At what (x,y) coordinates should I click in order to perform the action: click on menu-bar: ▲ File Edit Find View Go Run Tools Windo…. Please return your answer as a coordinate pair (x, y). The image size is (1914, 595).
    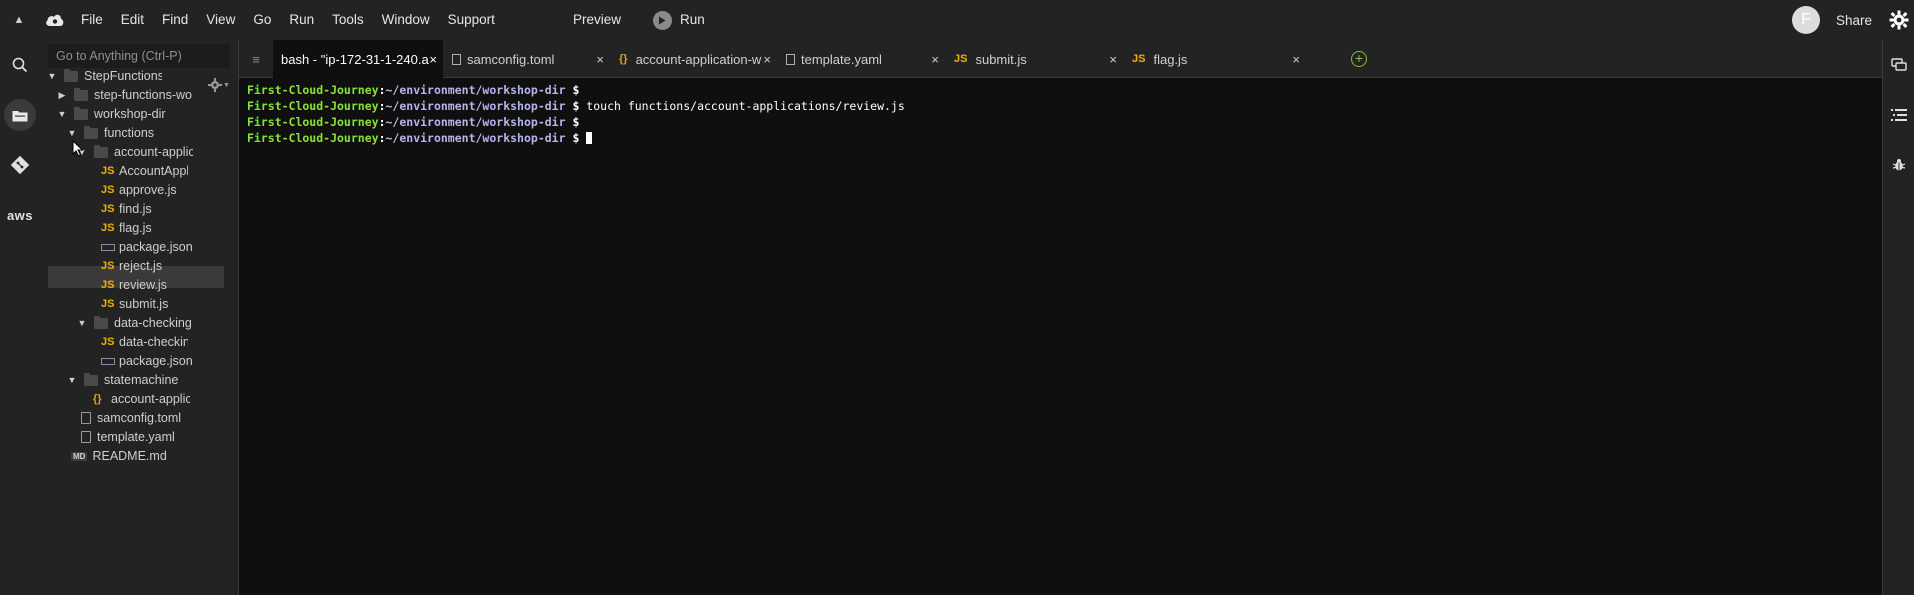
    Looking at the image, I should click on (957, 20).